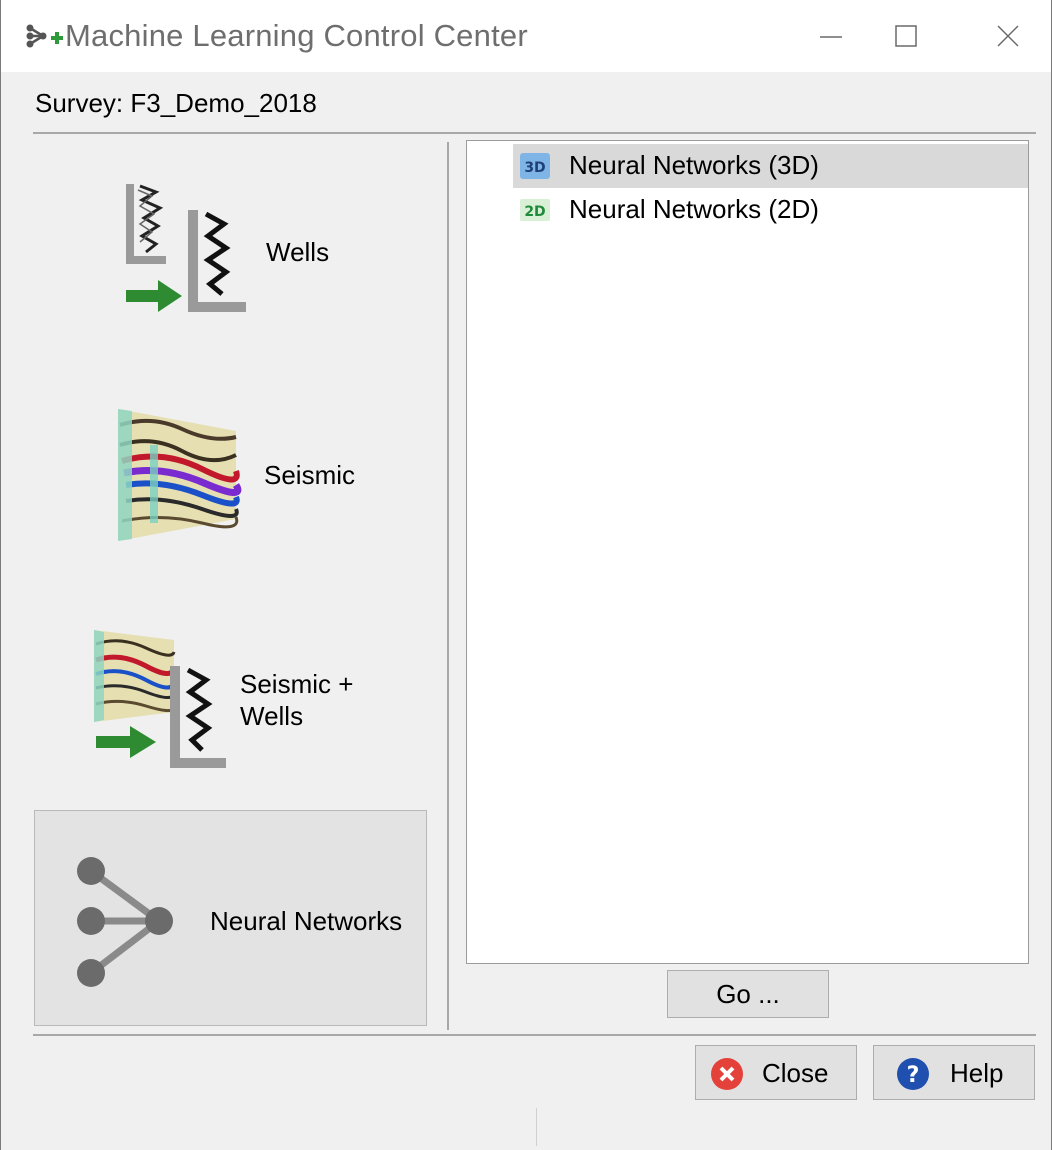  I want to click on category-neural-networks: Neural Networks, so click(230, 918).